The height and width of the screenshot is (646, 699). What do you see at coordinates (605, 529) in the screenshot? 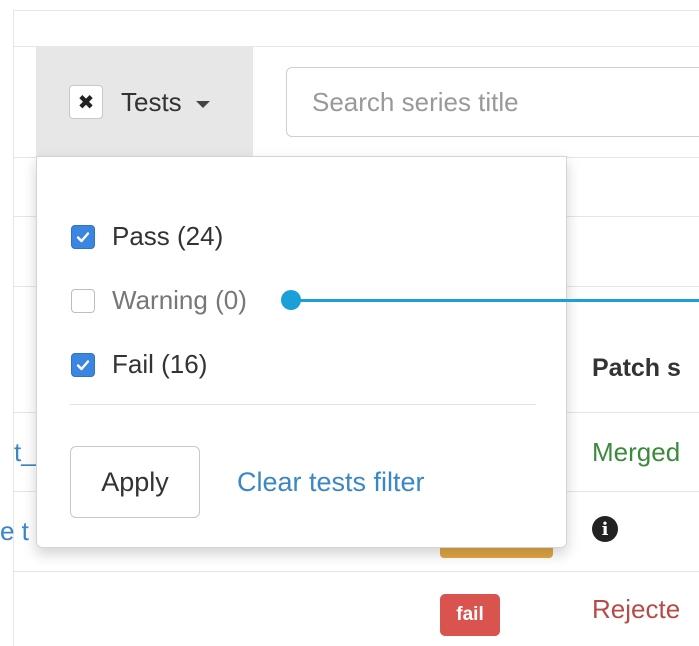
I see `info-icon: i` at bounding box center [605, 529].